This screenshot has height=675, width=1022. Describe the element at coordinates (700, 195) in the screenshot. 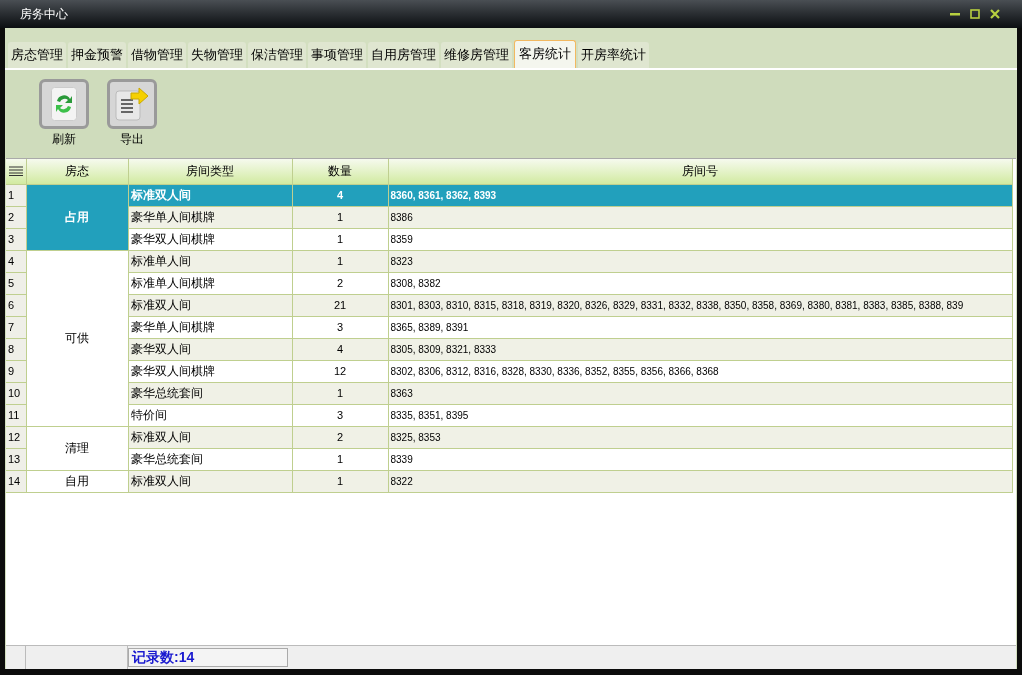

I see `table-cell: 8360, 8361, 8362, 8393` at that location.